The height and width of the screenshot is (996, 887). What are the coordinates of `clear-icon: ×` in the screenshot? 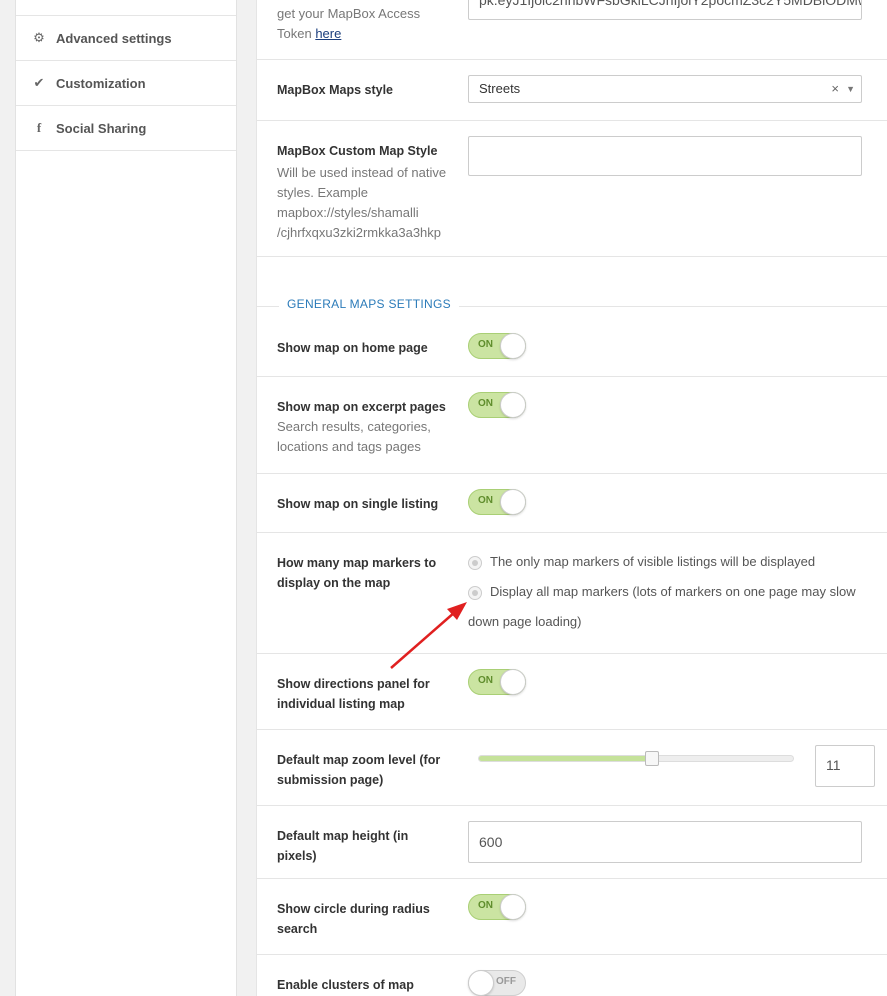 It's located at (835, 89).